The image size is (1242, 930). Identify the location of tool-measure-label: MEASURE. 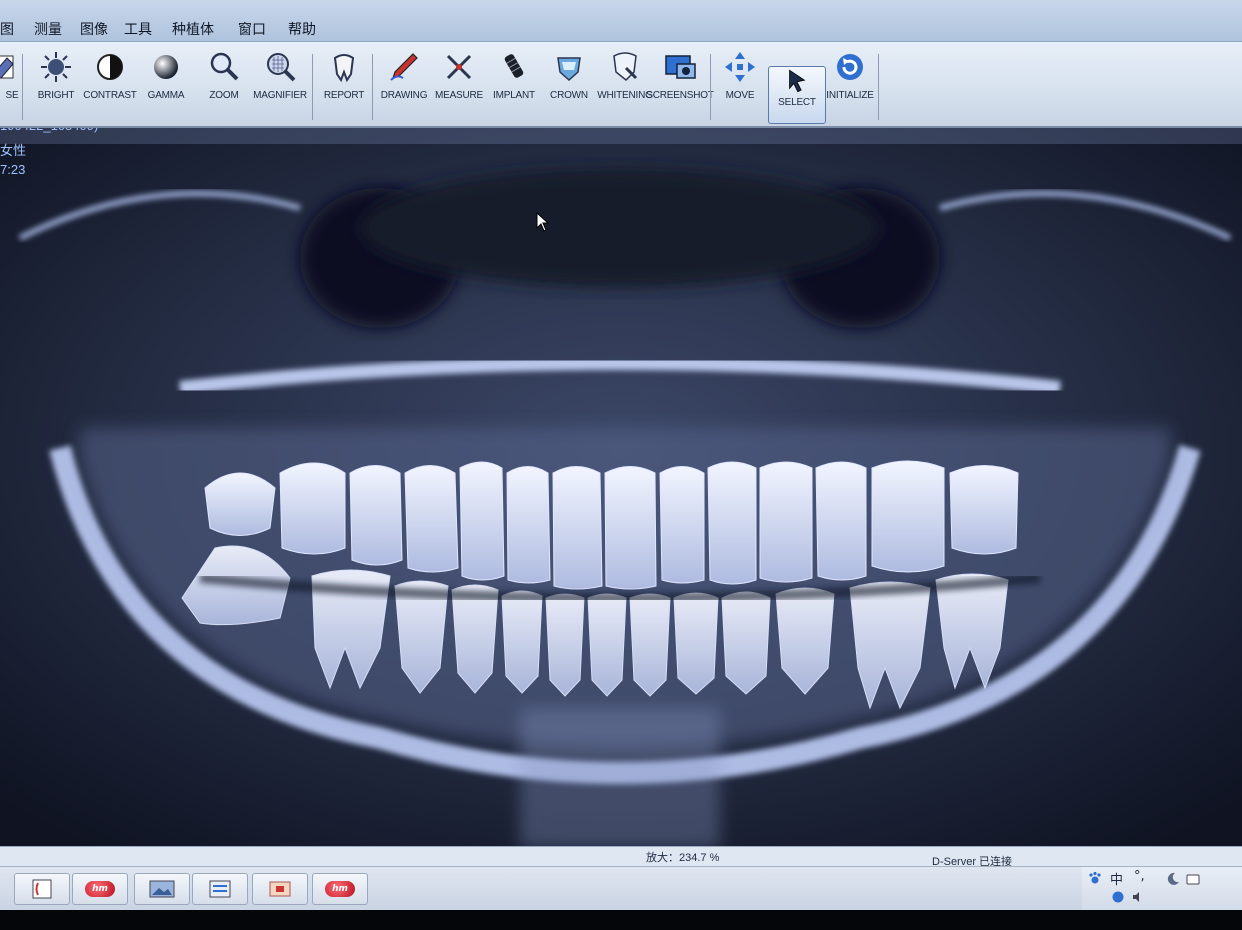
(459, 95).